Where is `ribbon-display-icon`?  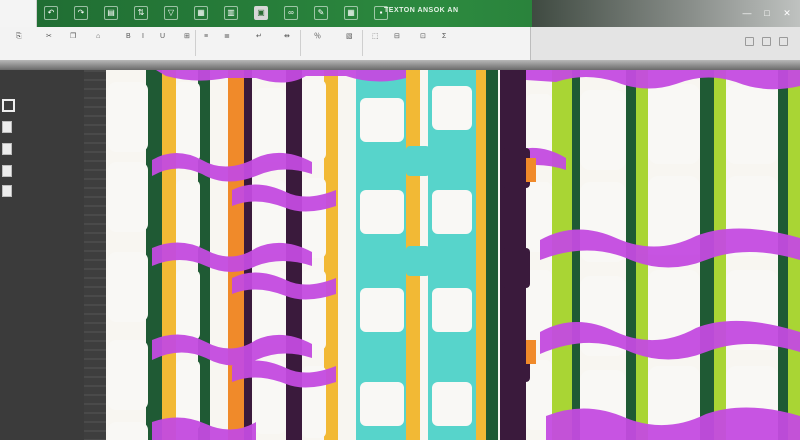 ribbon-display-icon is located at coordinates (749, 41).